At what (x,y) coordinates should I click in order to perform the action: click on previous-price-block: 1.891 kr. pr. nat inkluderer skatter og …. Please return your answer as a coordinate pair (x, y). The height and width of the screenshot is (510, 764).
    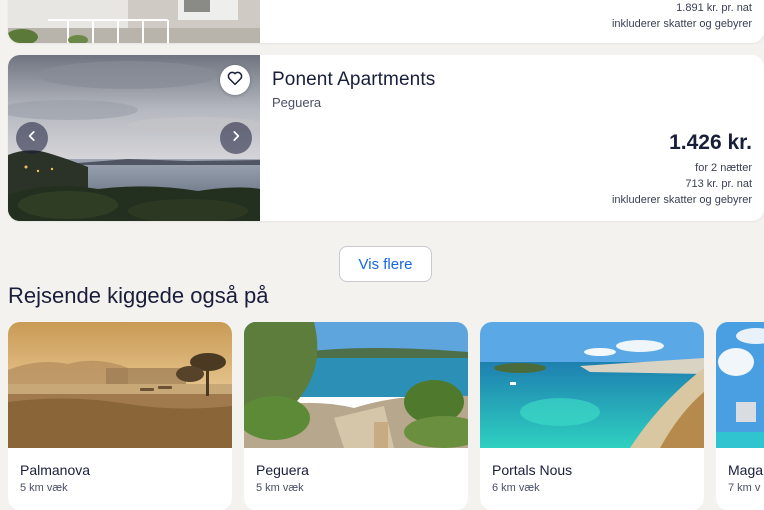
    Looking at the image, I should click on (682, 16).